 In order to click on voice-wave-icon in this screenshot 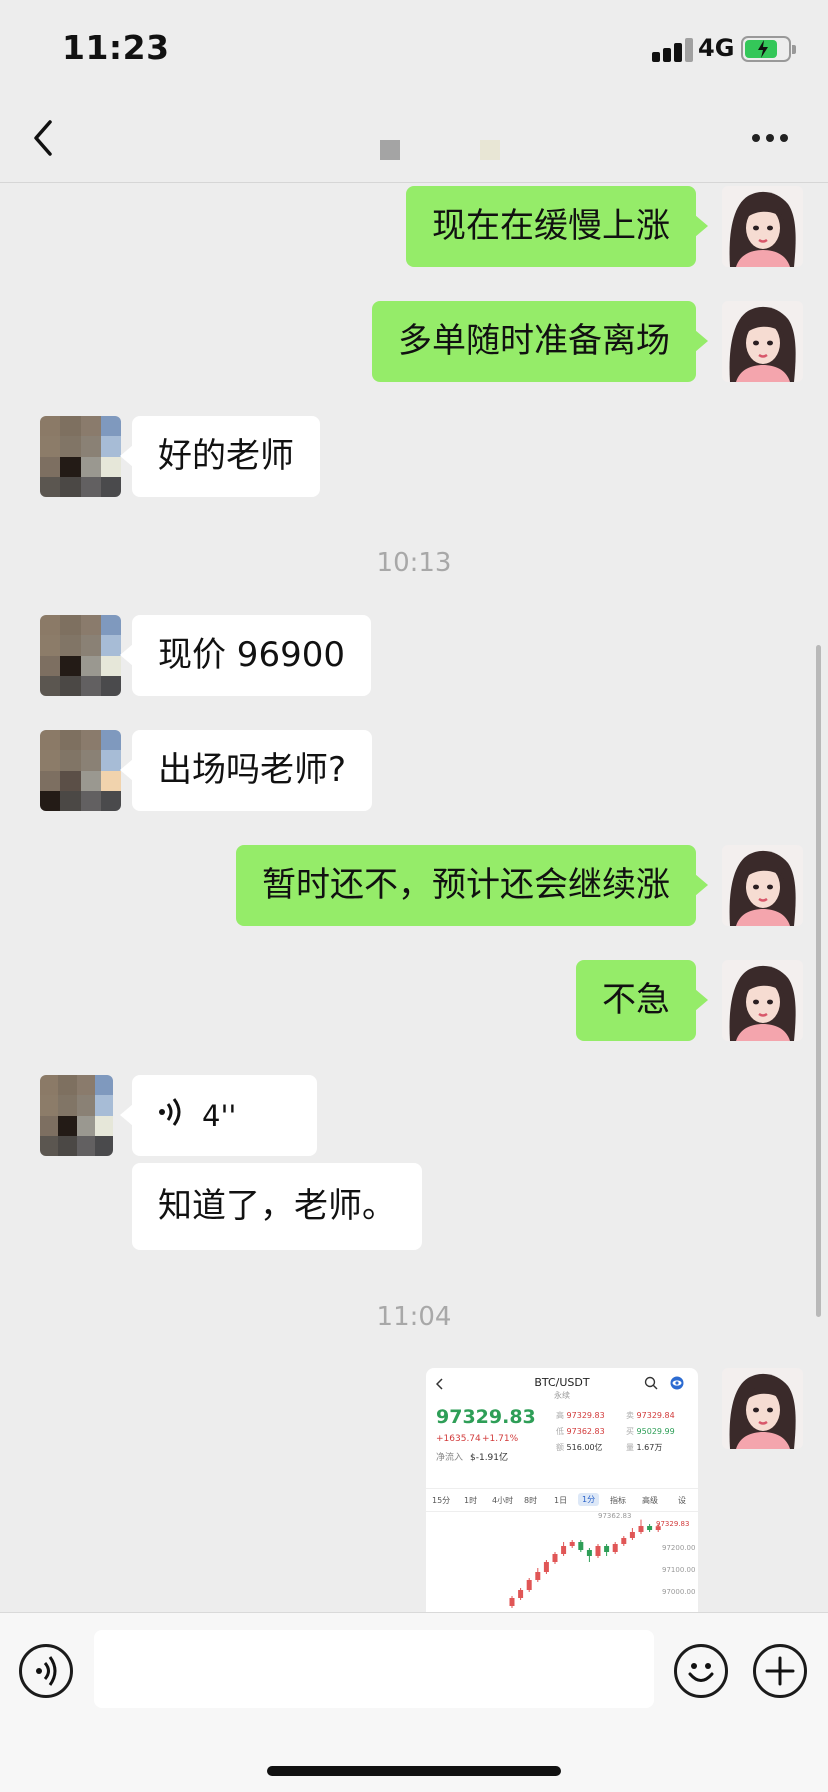, I will do `click(171, 1116)`.